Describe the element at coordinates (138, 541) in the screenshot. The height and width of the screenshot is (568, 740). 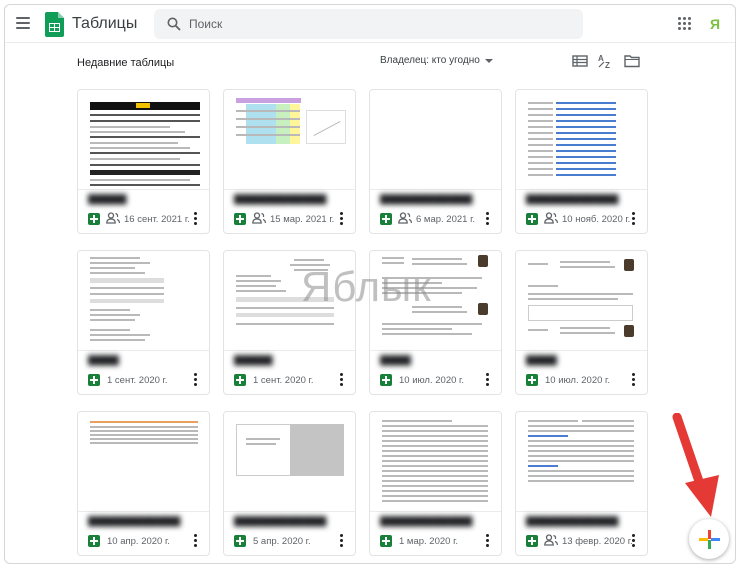
I see `last-opened-date: 10 апр. 2020 г.` at that location.